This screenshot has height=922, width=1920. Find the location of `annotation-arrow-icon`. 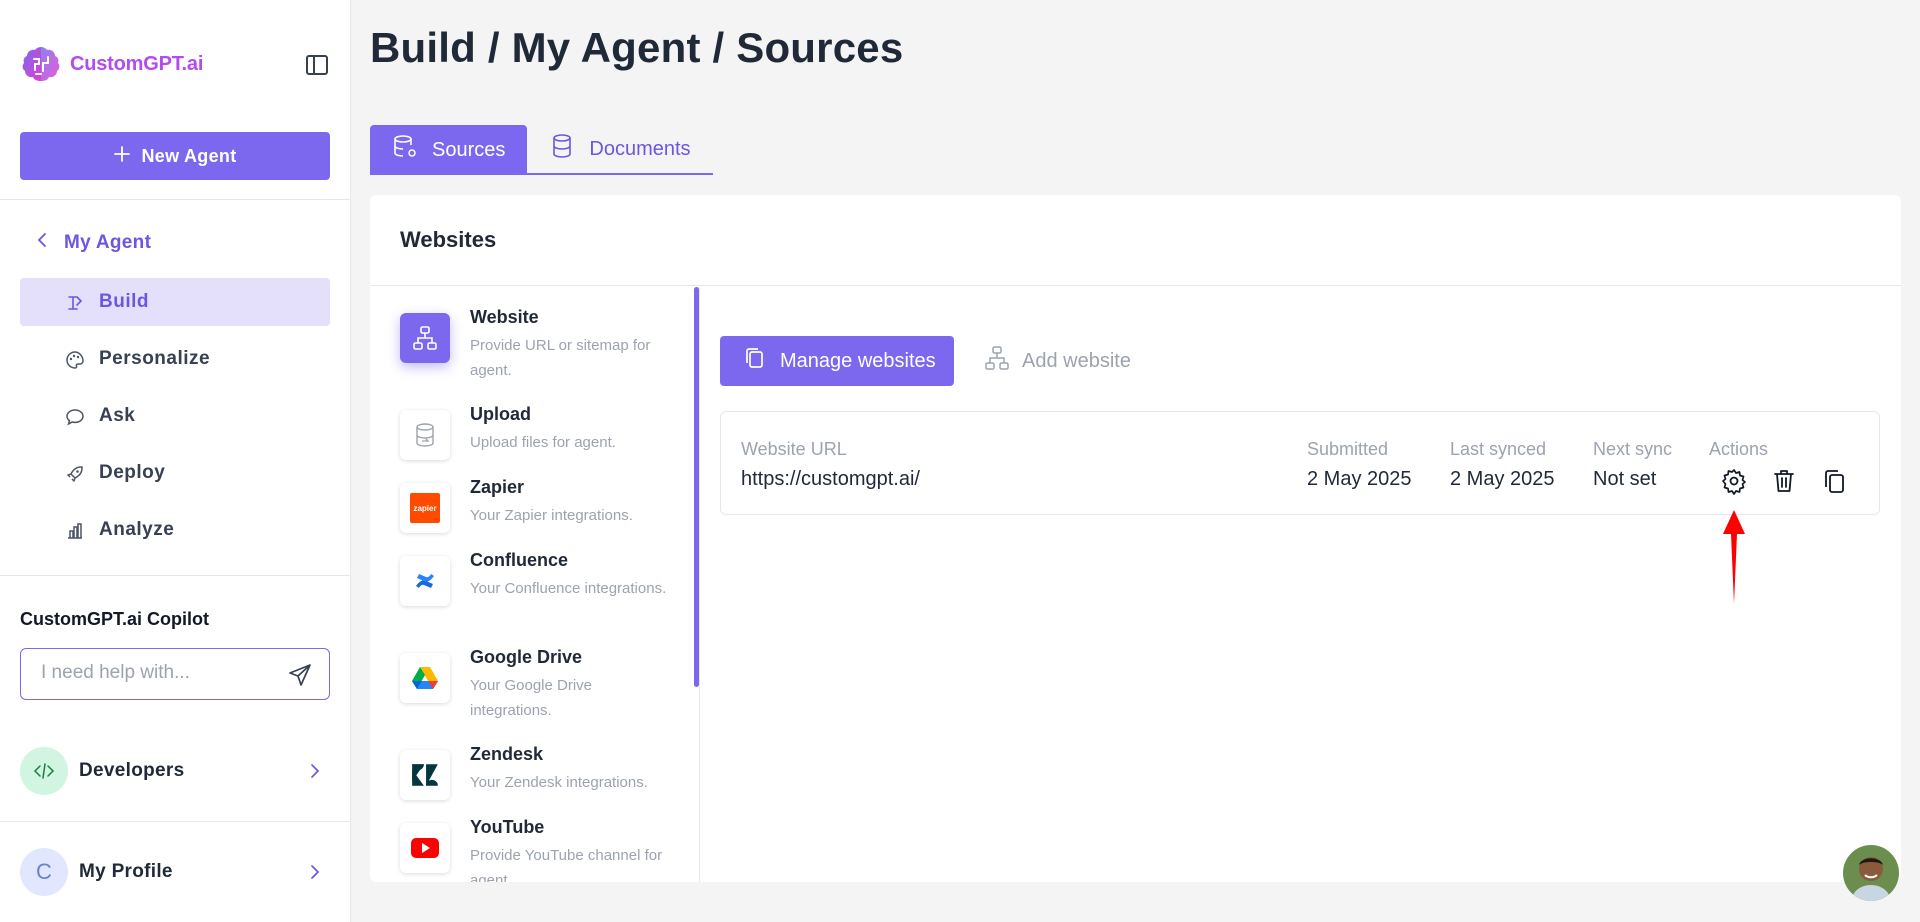

annotation-arrow-icon is located at coordinates (1734, 557).